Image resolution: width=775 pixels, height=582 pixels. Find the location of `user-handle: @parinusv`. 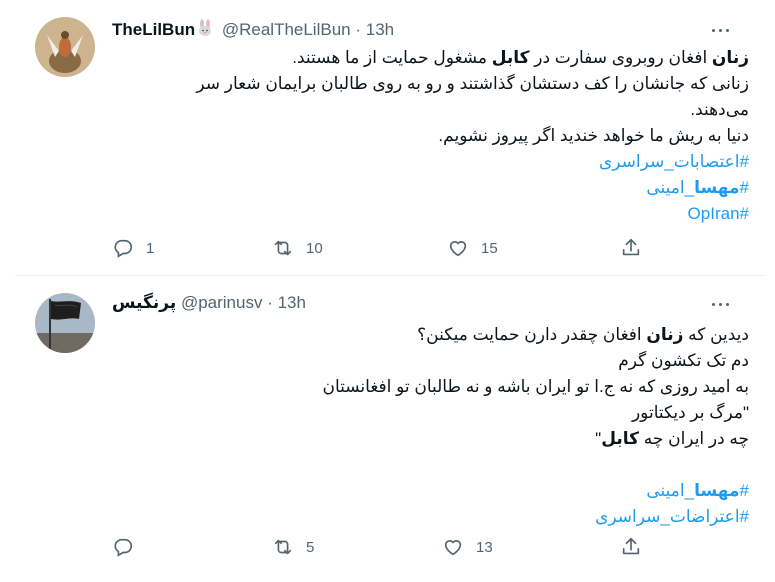

user-handle: @parinusv is located at coordinates (222, 302).